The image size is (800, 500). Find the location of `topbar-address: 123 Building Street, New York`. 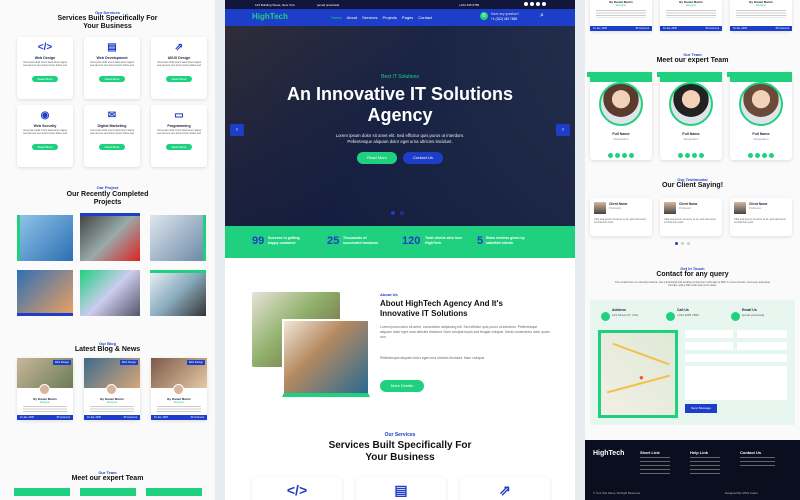

topbar-address: 123 Building Street, New York is located at coordinates (275, 5).